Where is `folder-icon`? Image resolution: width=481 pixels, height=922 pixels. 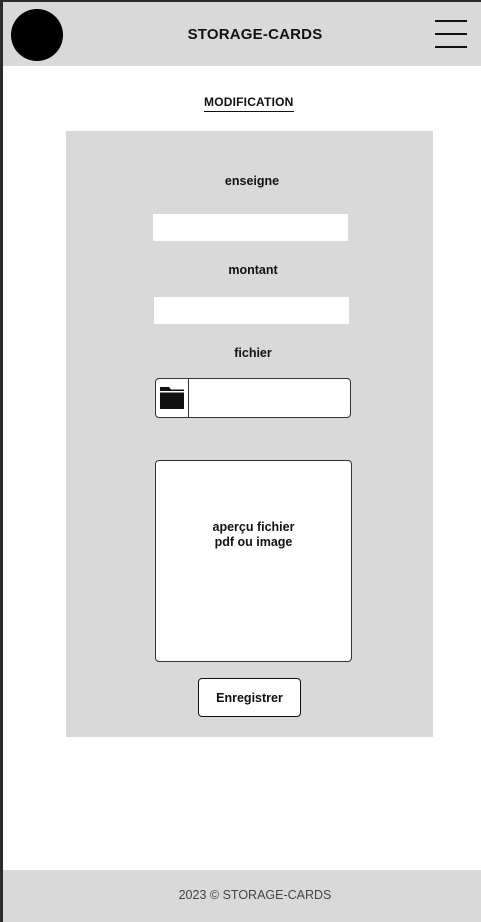
folder-icon is located at coordinates (172, 398).